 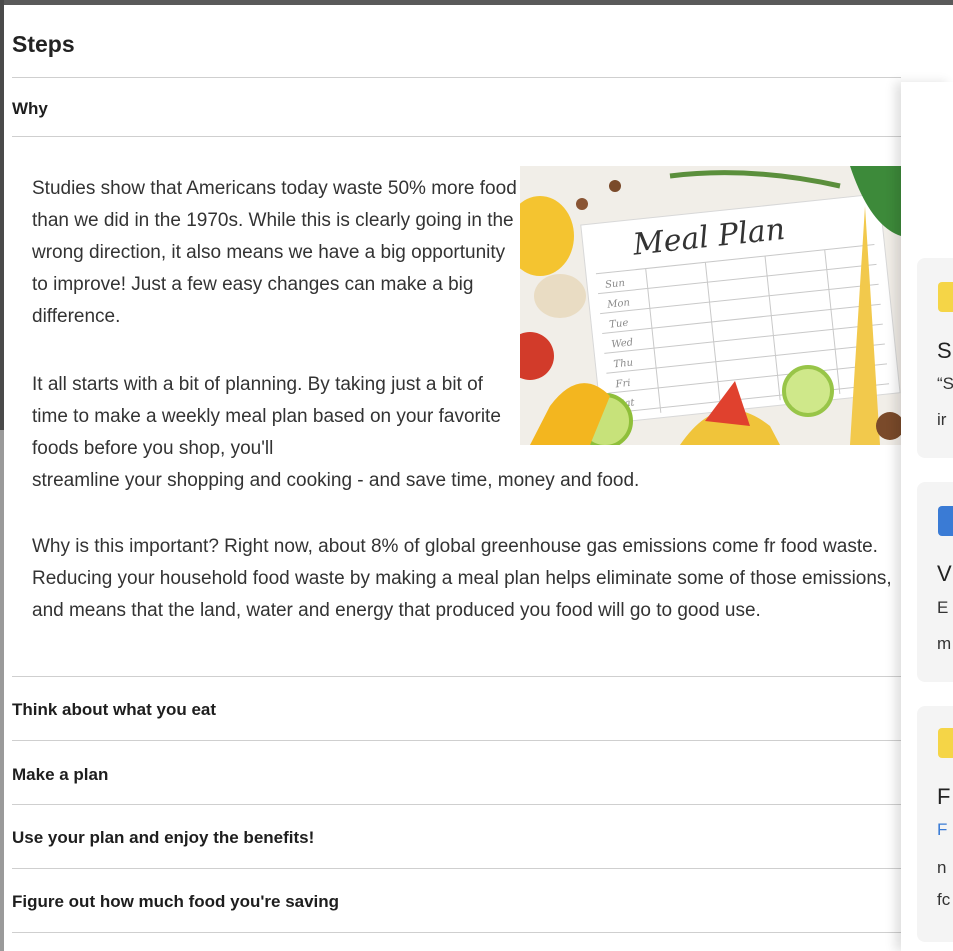 I want to click on image-day-label: Wed, so click(x=622, y=343).